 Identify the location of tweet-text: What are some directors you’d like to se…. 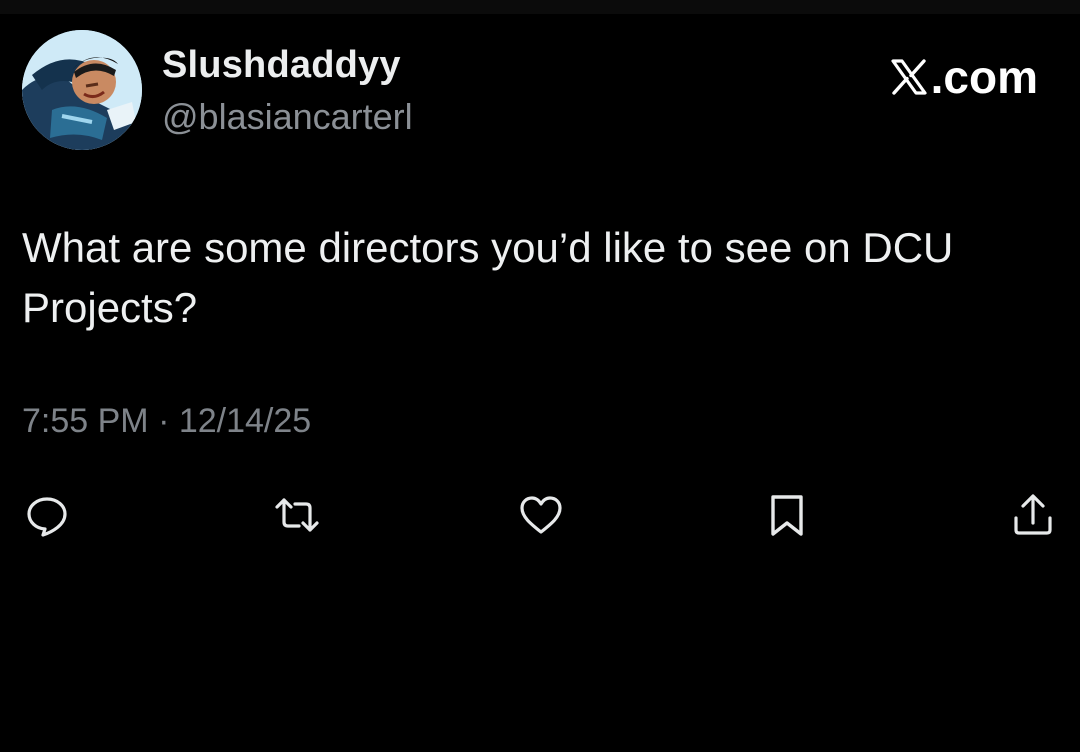
(488, 277).